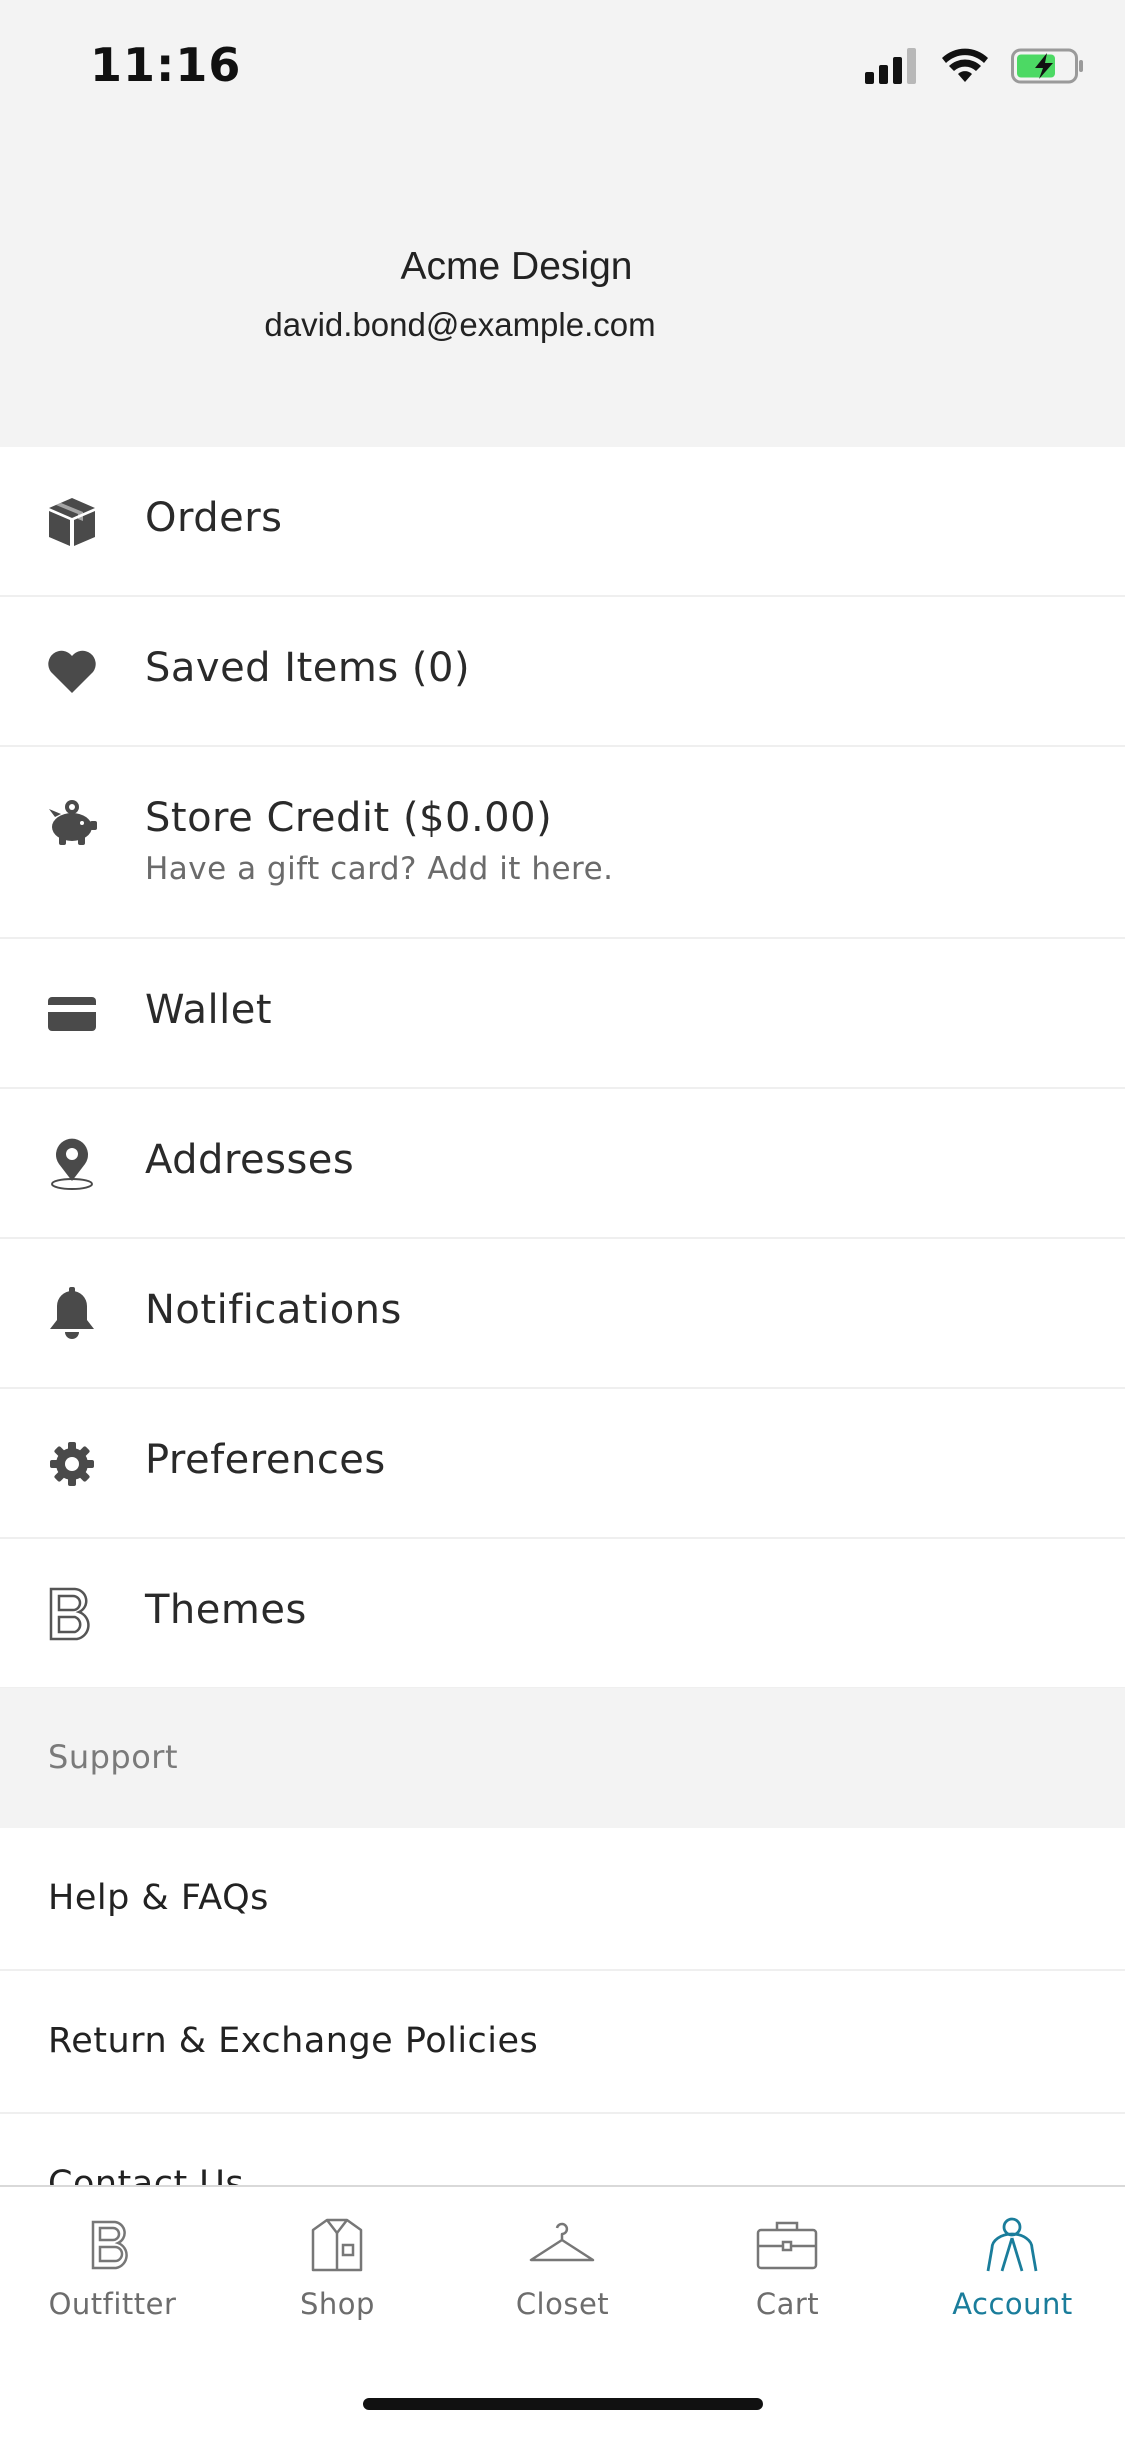  Describe the element at coordinates (562, 522) in the screenshot. I see `menu-item-orders: Orders` at that location.